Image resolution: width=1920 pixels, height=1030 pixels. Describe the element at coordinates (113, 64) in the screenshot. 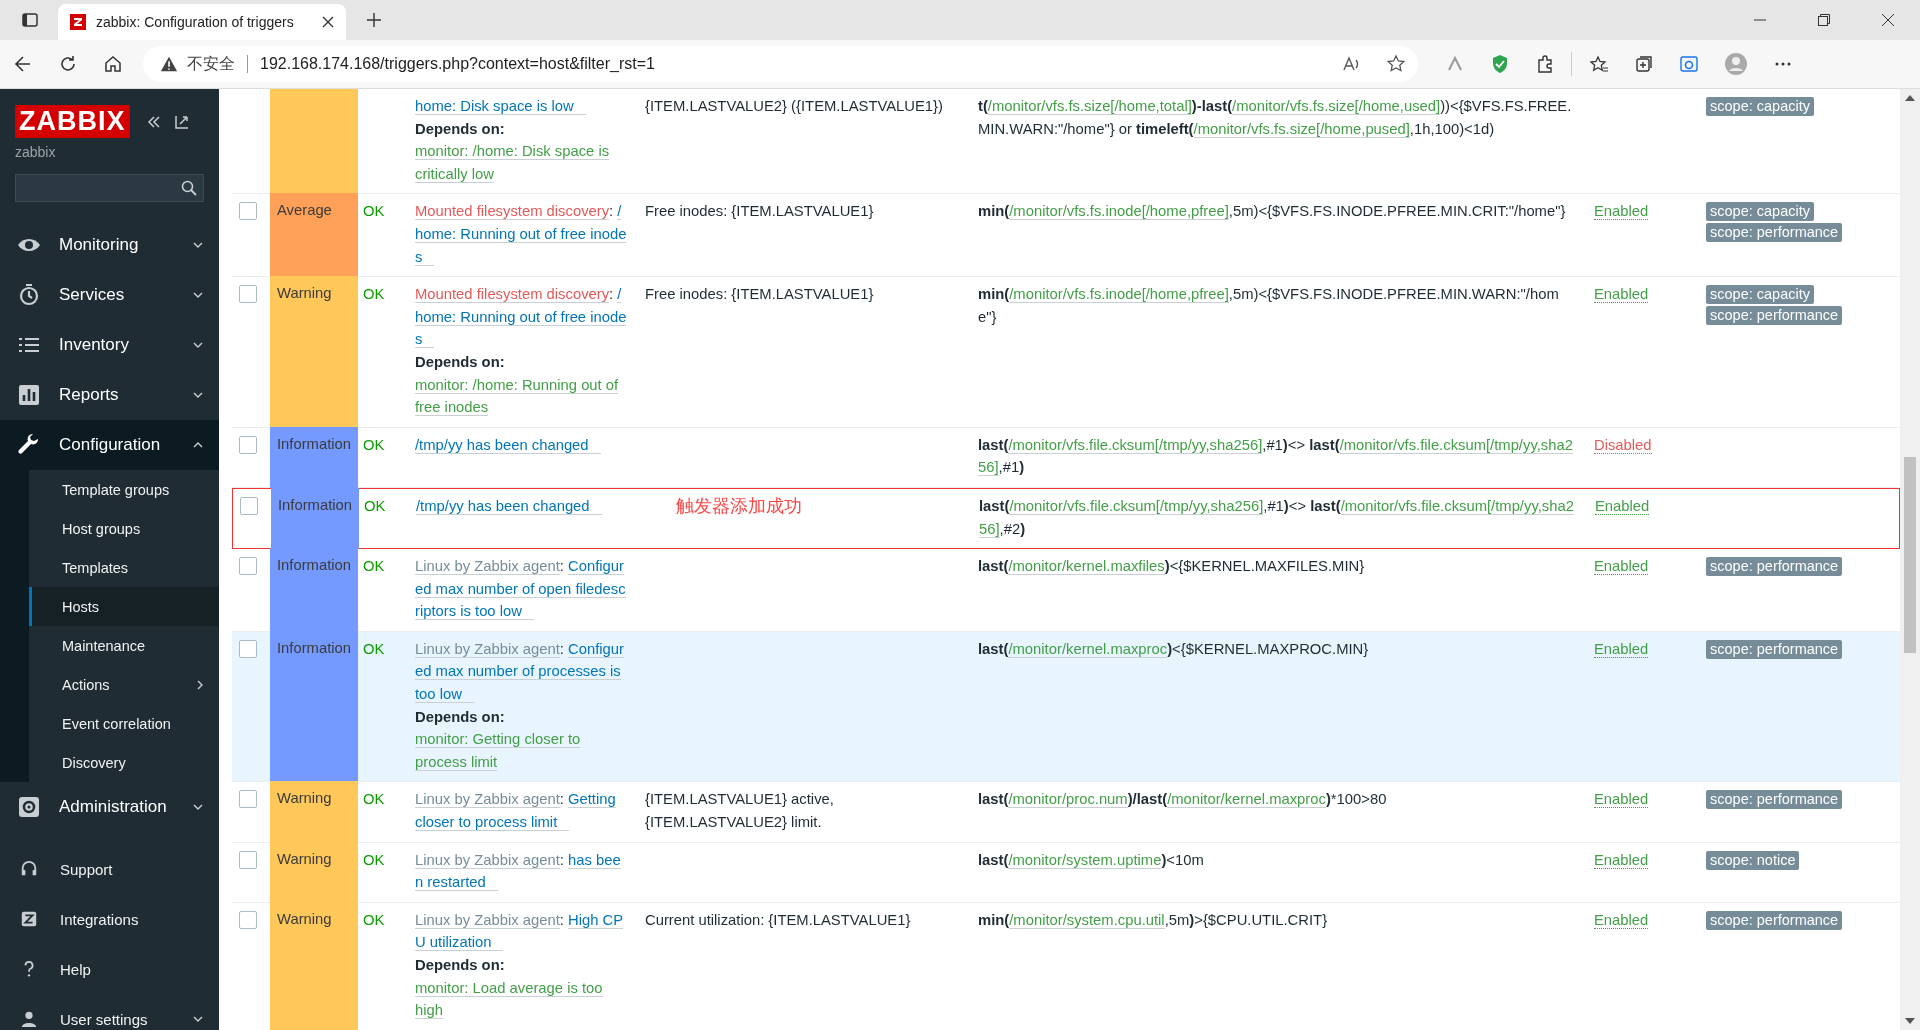

I see `home-icon` at that location.